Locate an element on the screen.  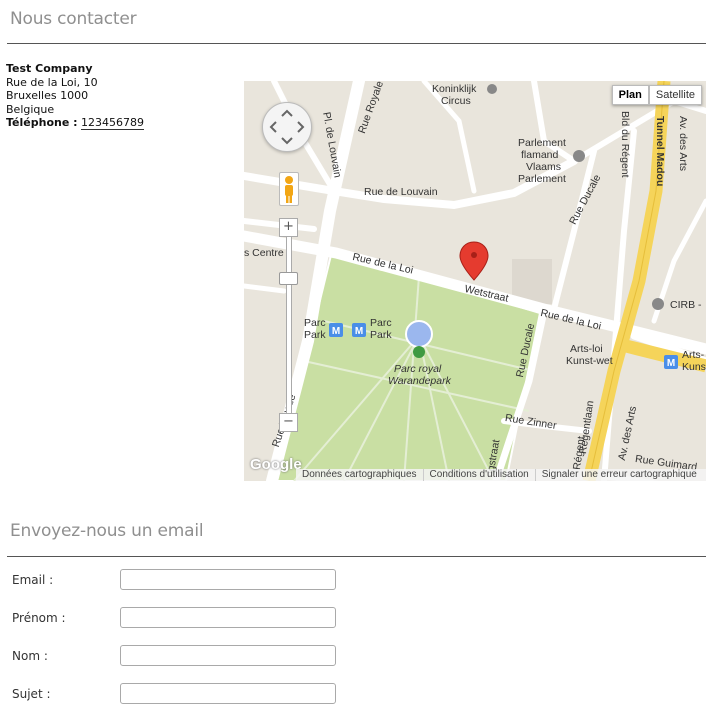
map-type-control: Plan Satellite is located at coordinates (656, 95).